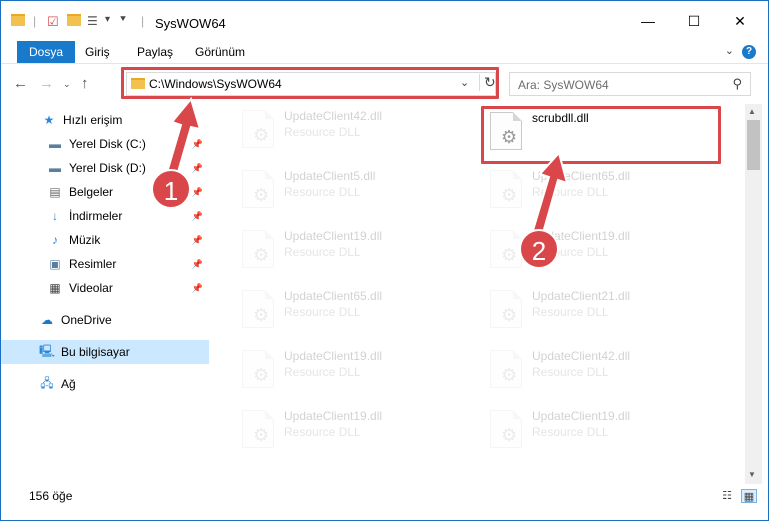 This screenshot has height=521, width=769. What do you see at coordinates (47, 350) in the screenshot?
I see `computer-icon: 🖳` at bounding box center [47, 350].